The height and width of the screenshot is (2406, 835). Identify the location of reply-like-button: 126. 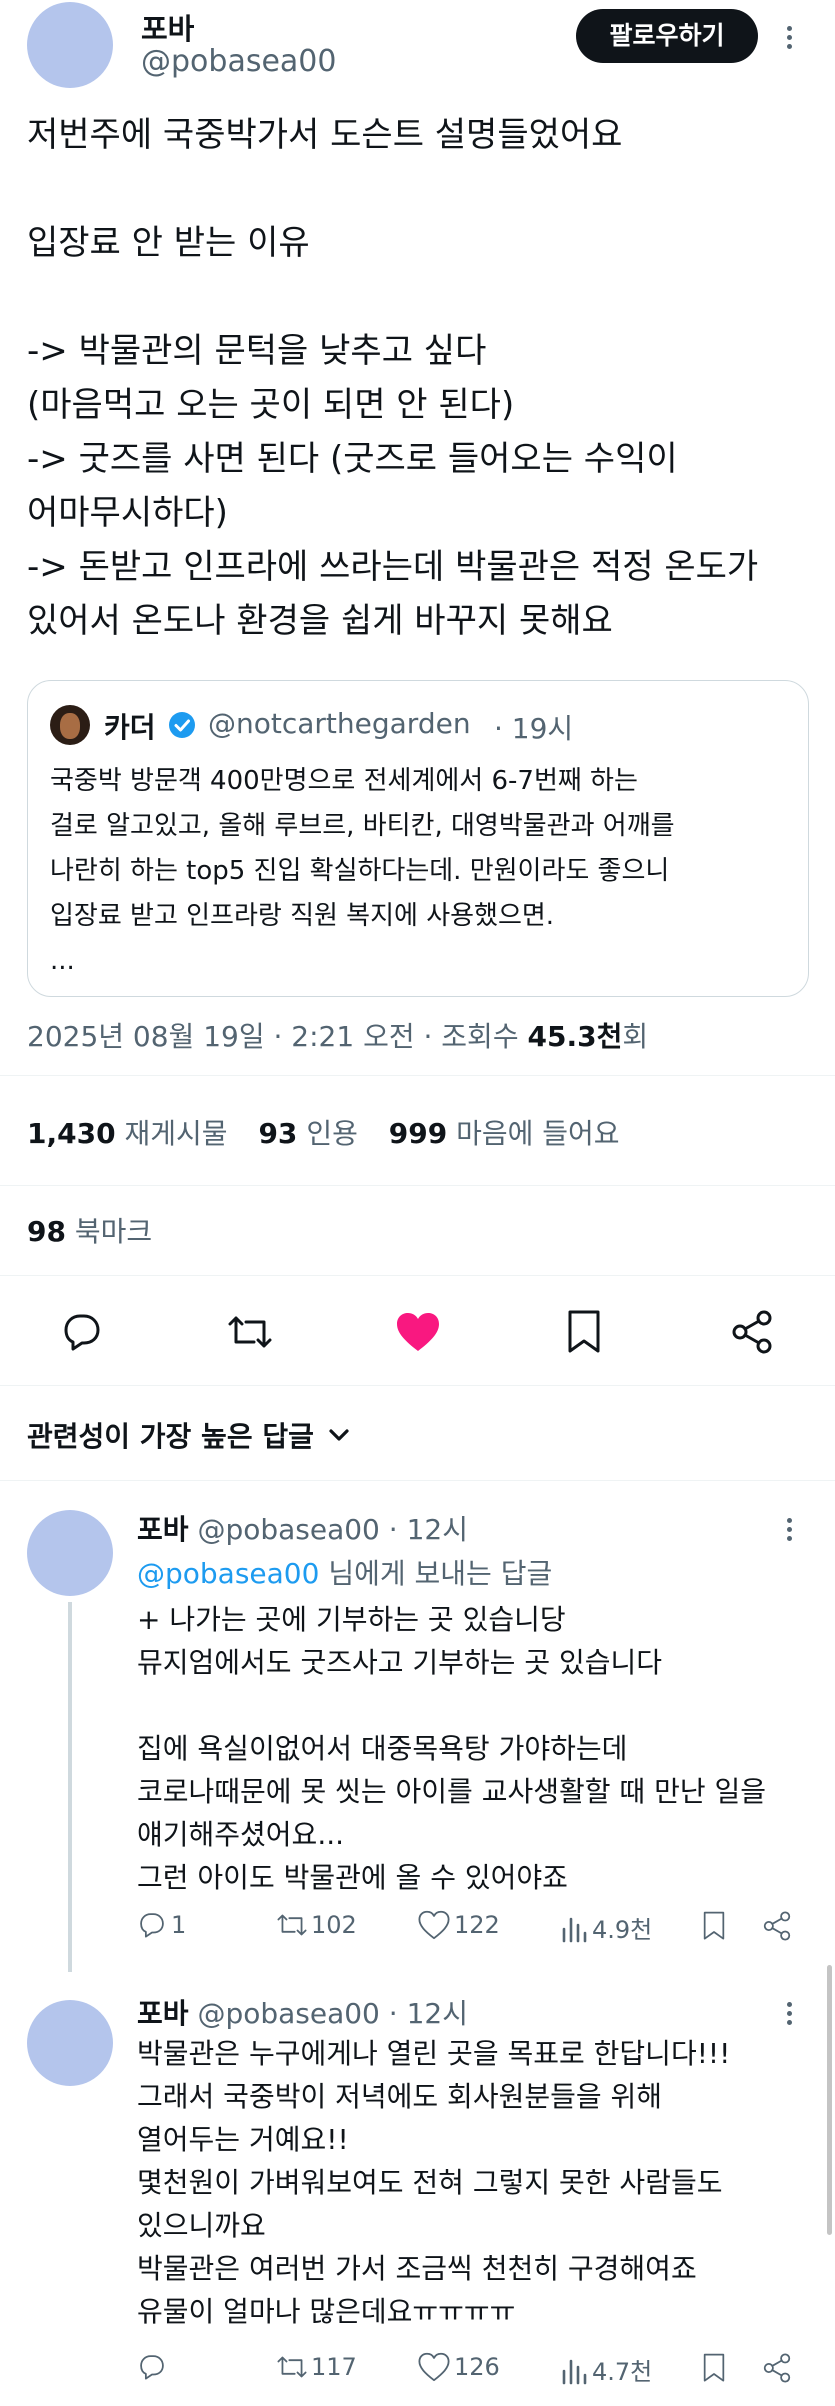
(459, 2367).